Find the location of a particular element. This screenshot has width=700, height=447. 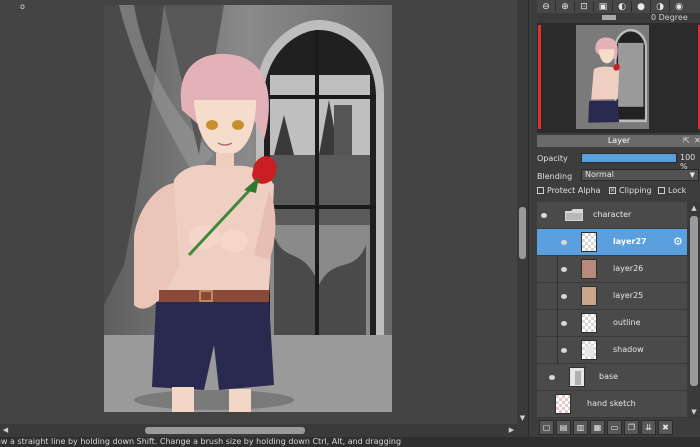

layer-name: layer26 is located at coordinates (628, 268).